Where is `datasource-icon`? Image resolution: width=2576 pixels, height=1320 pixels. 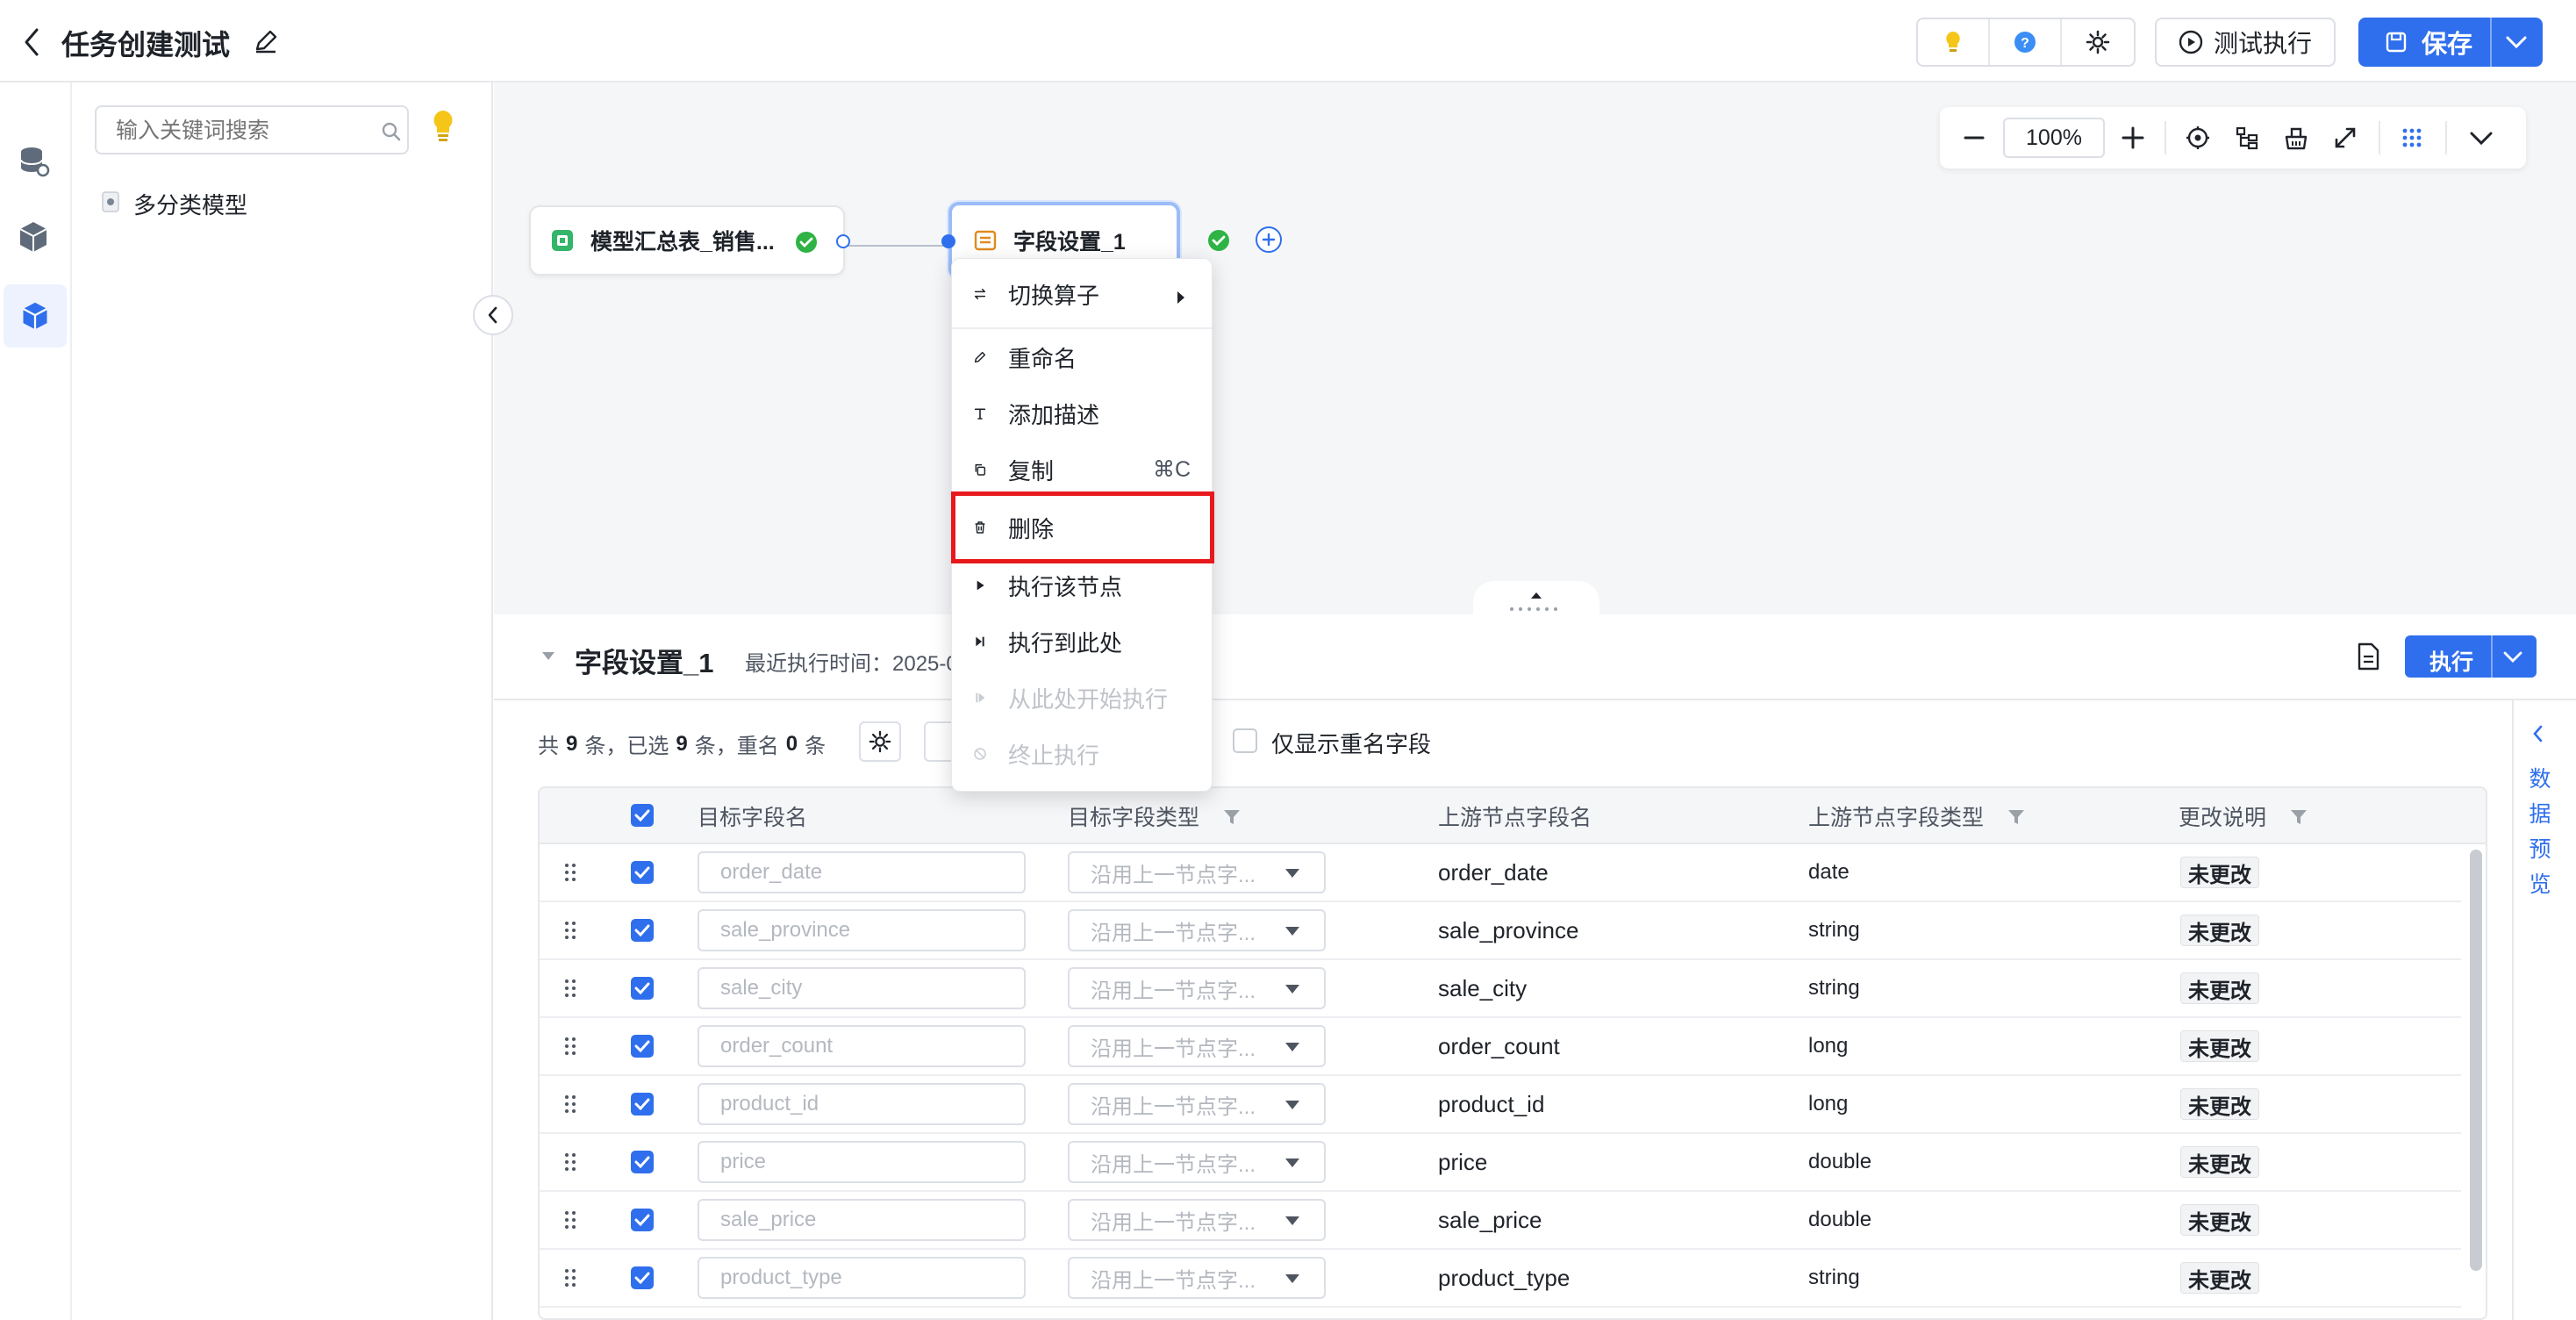
datasource-icon is located at coordinates (33, 163).